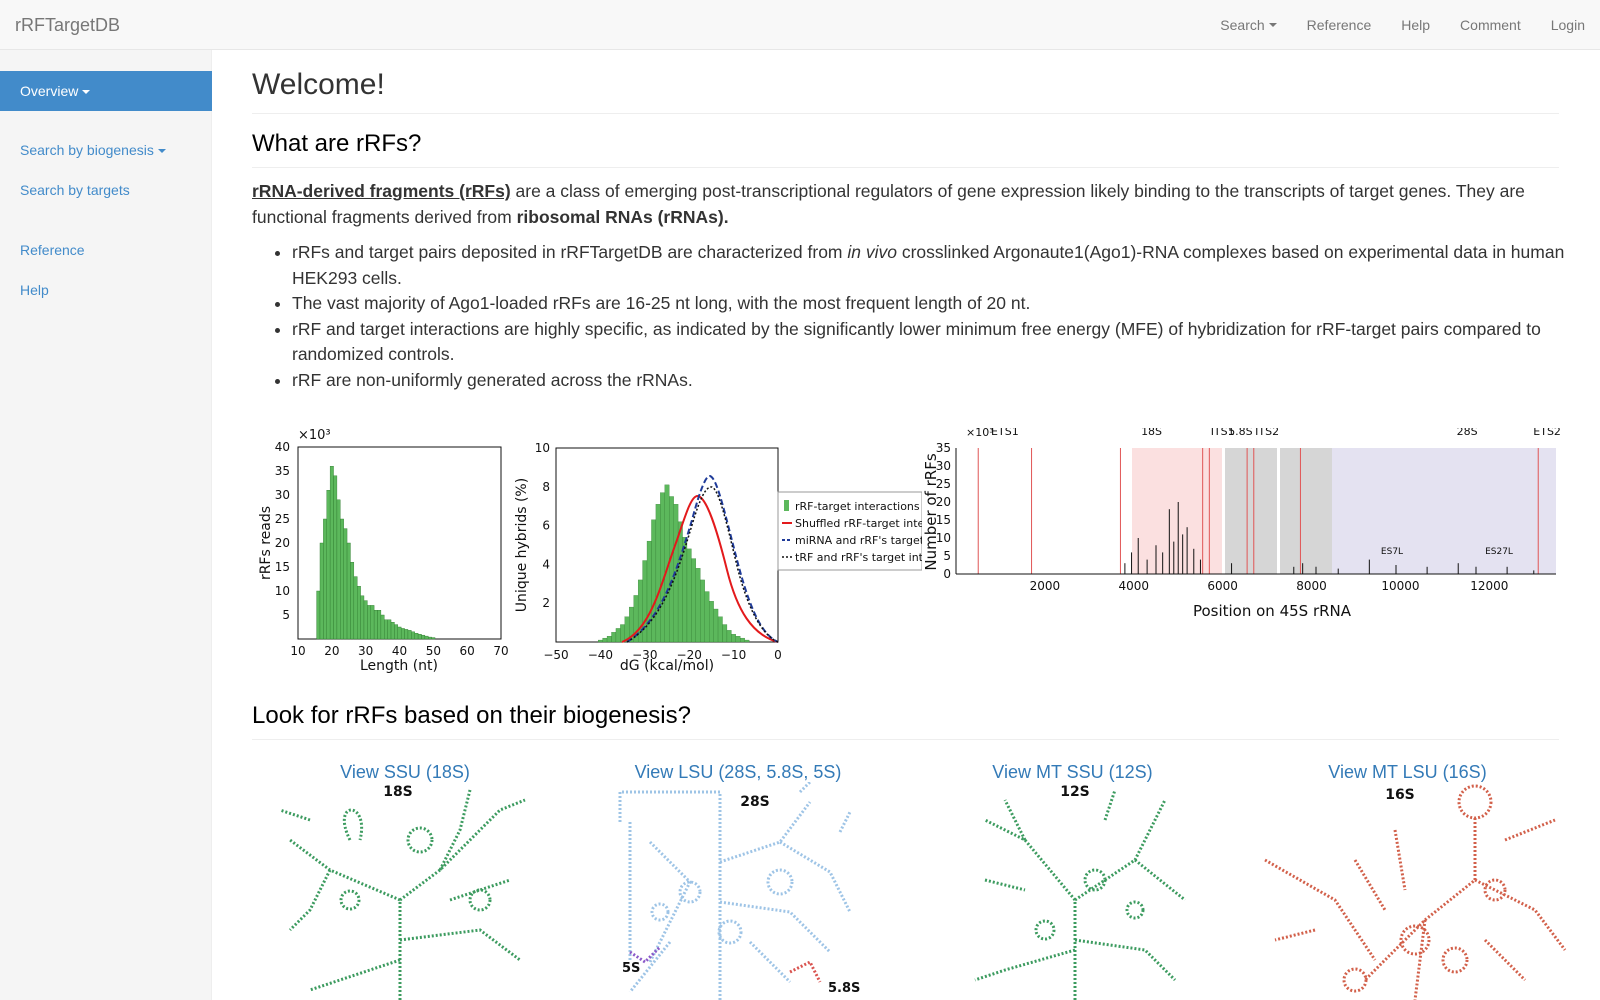  I want to click on structure-label: 18S, so click(398, 792).